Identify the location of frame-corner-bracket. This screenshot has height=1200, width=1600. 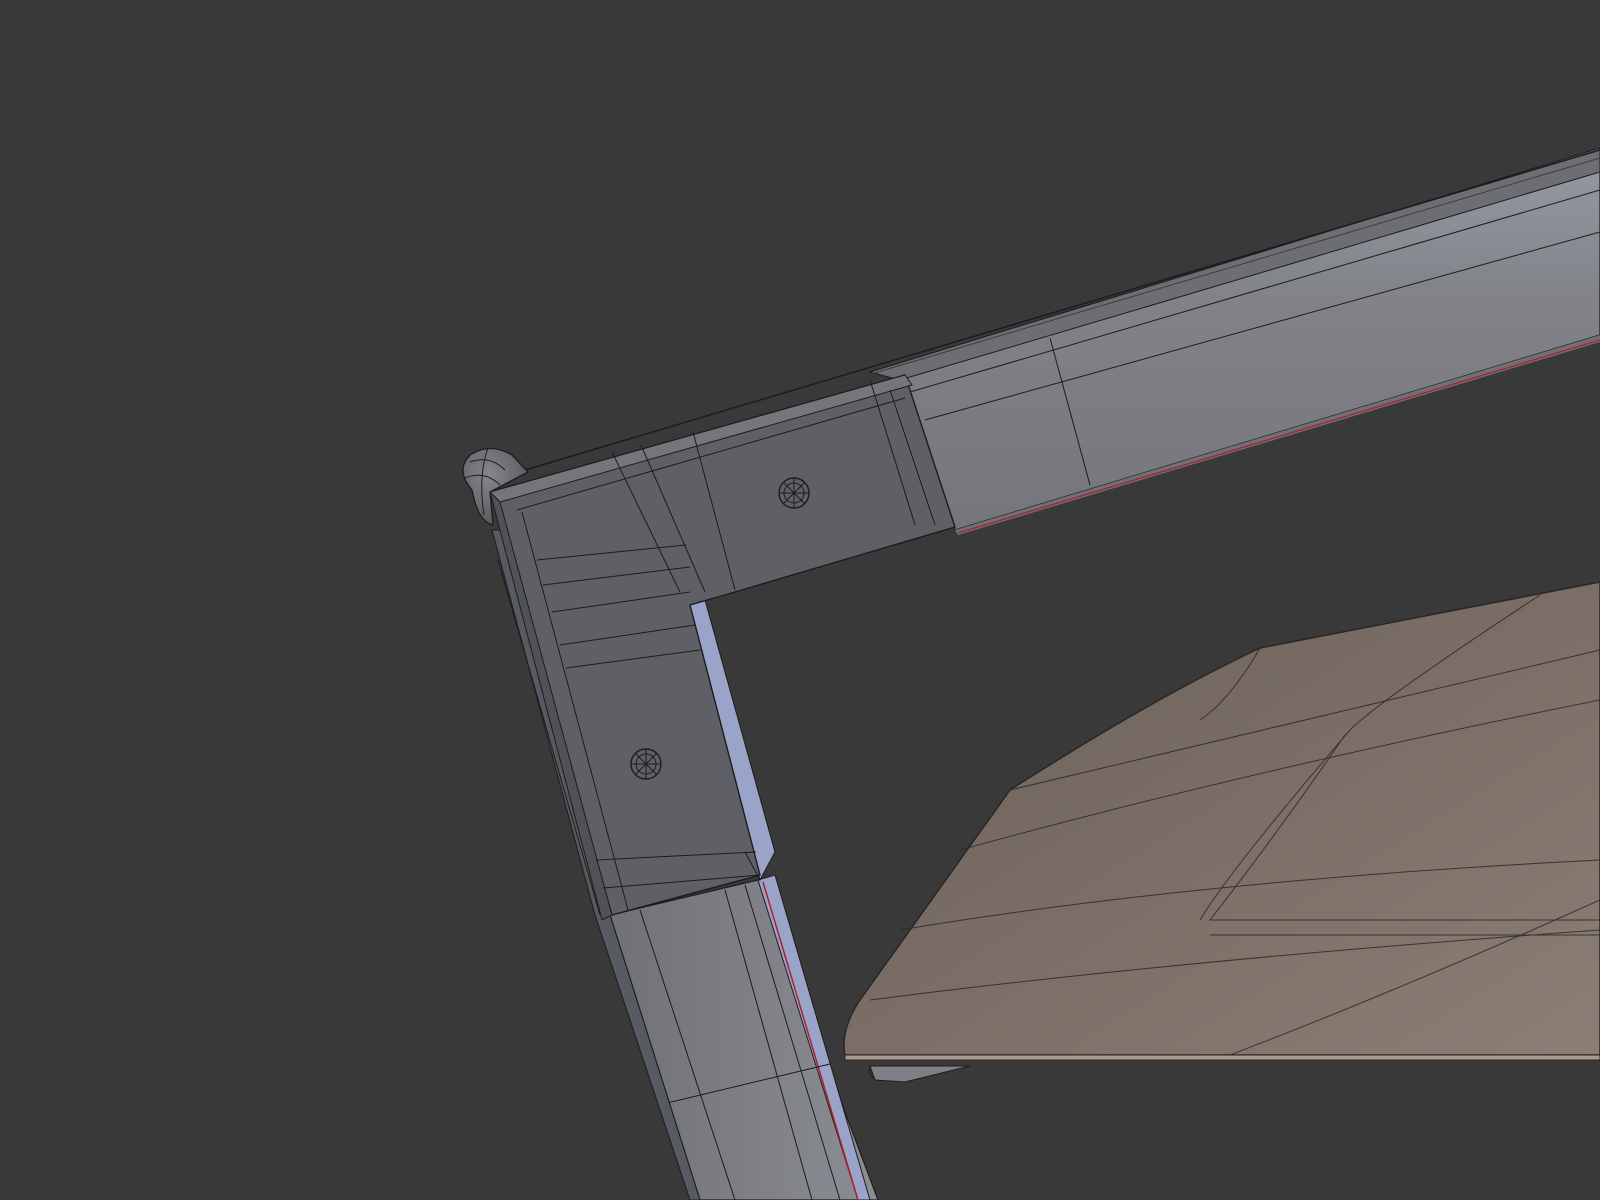
(722, 647).